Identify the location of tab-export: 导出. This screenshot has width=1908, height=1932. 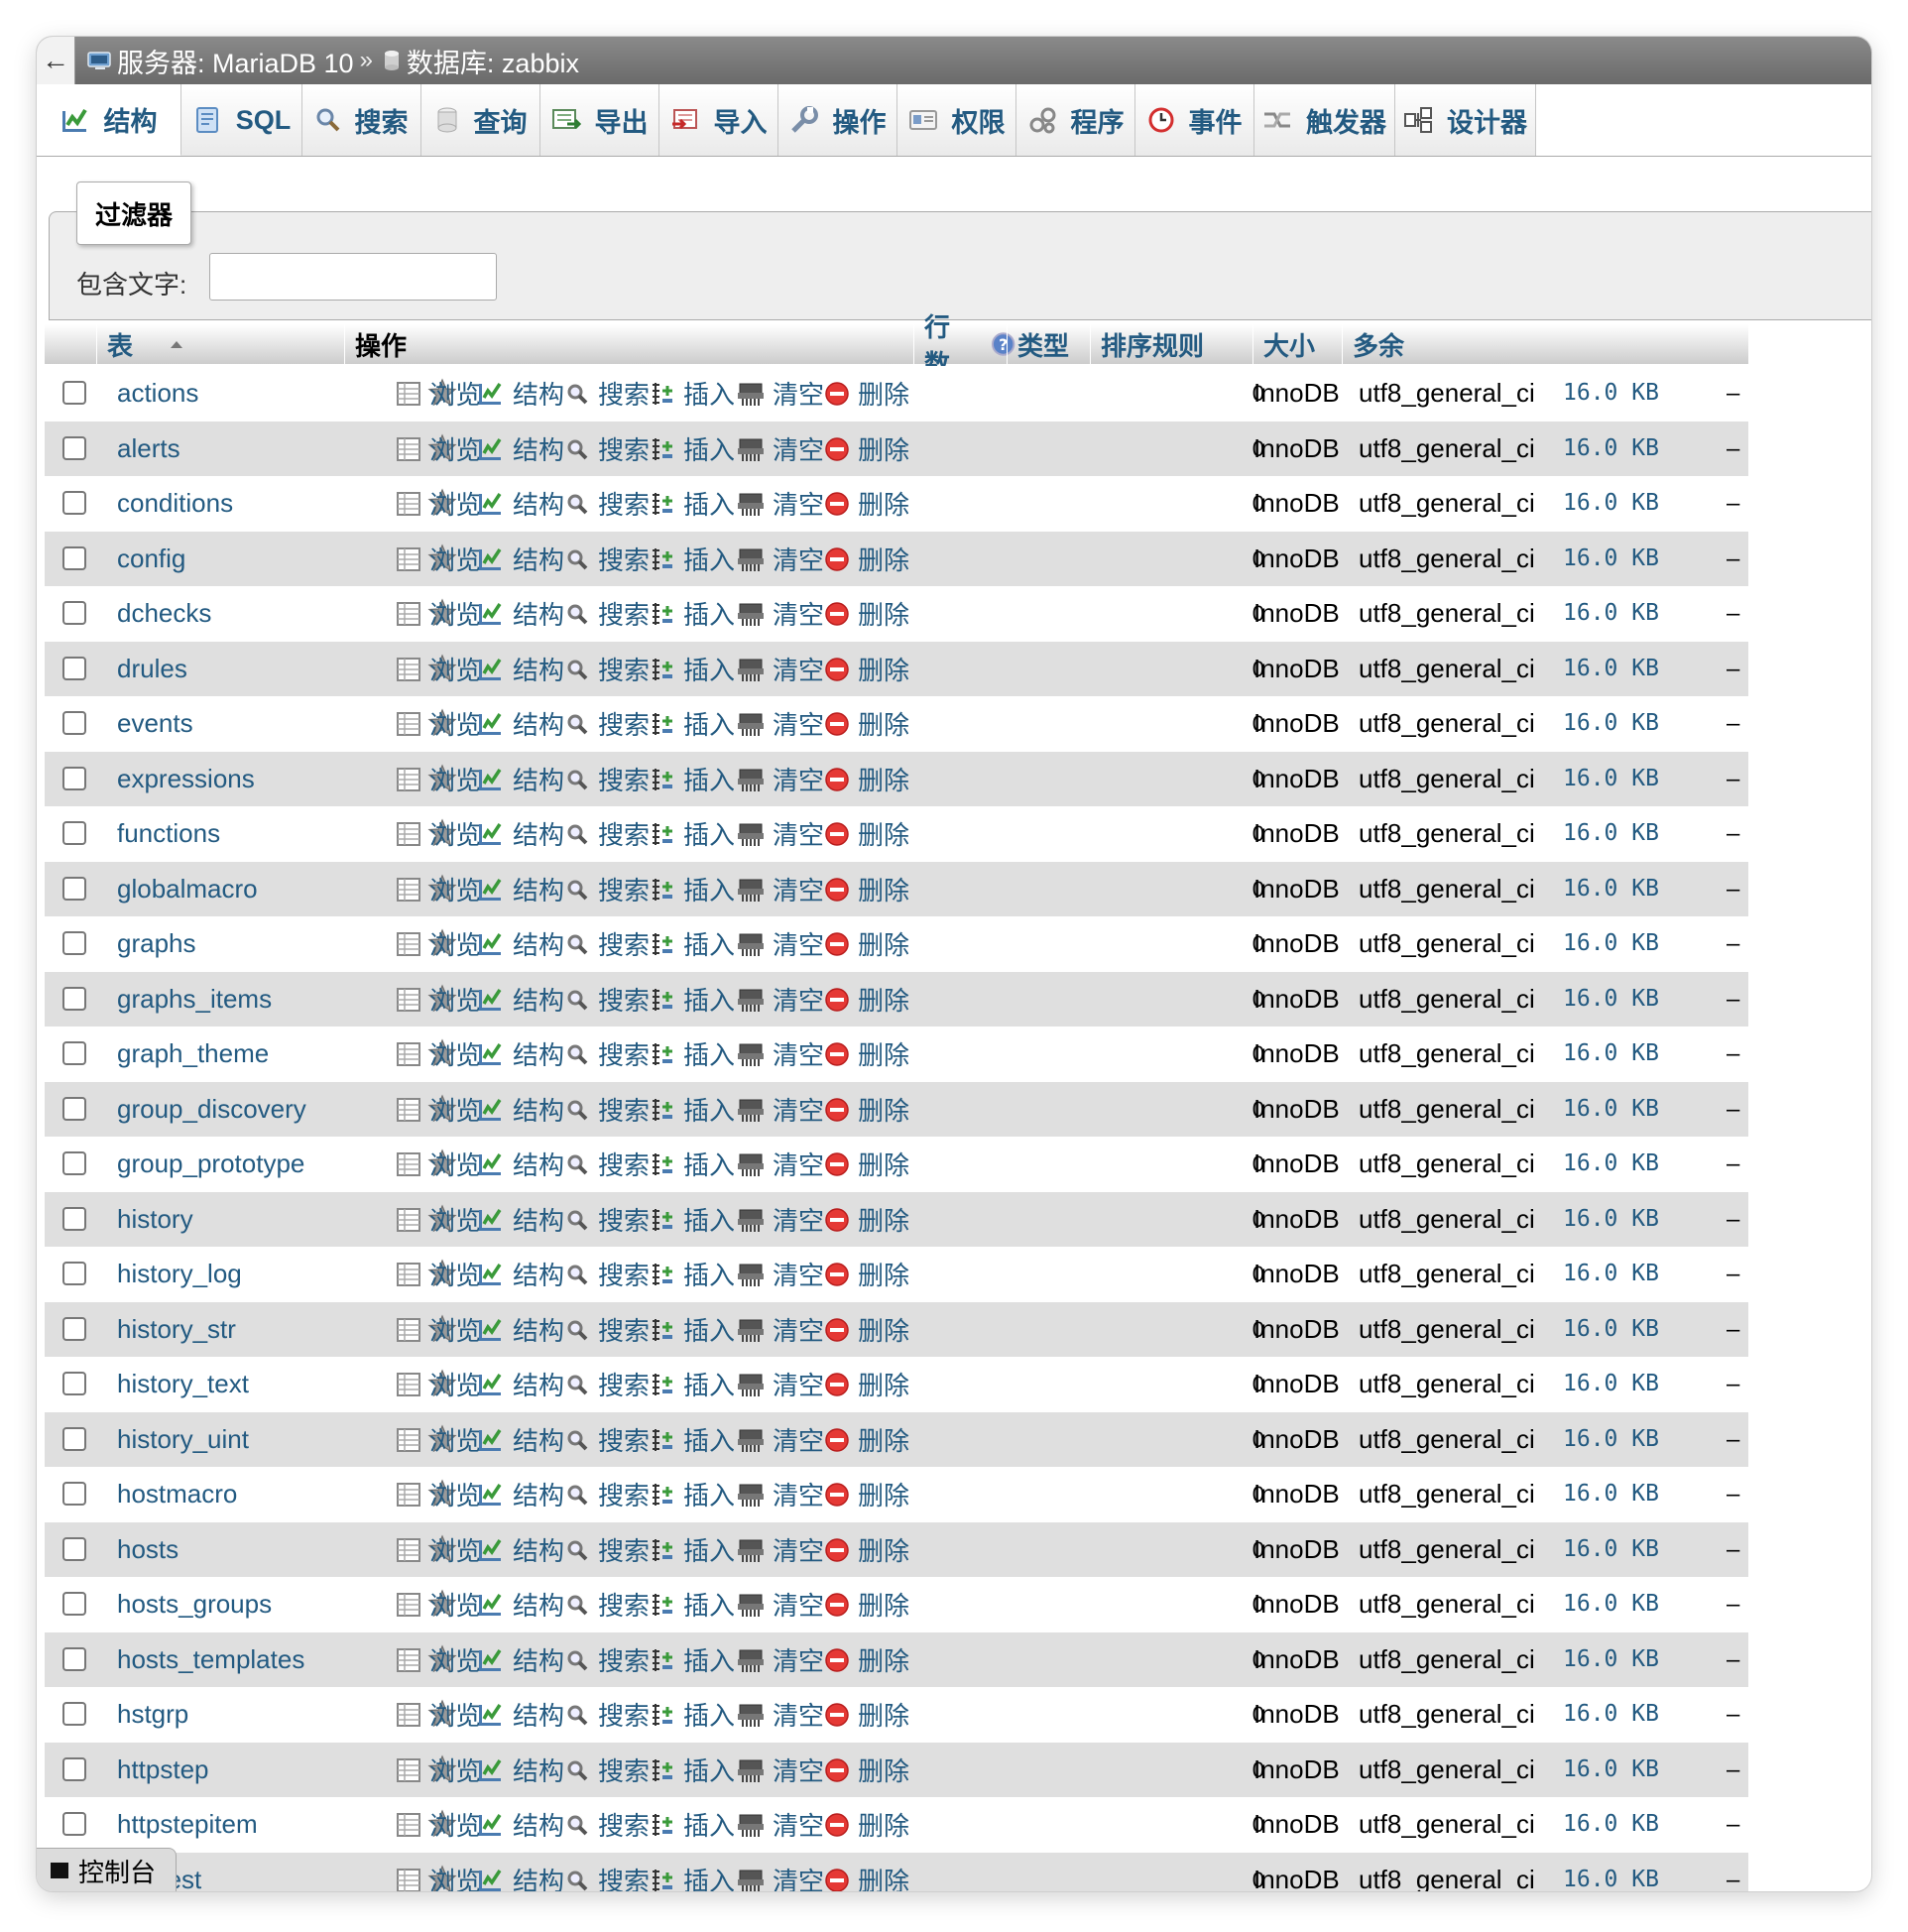
(599, 120).